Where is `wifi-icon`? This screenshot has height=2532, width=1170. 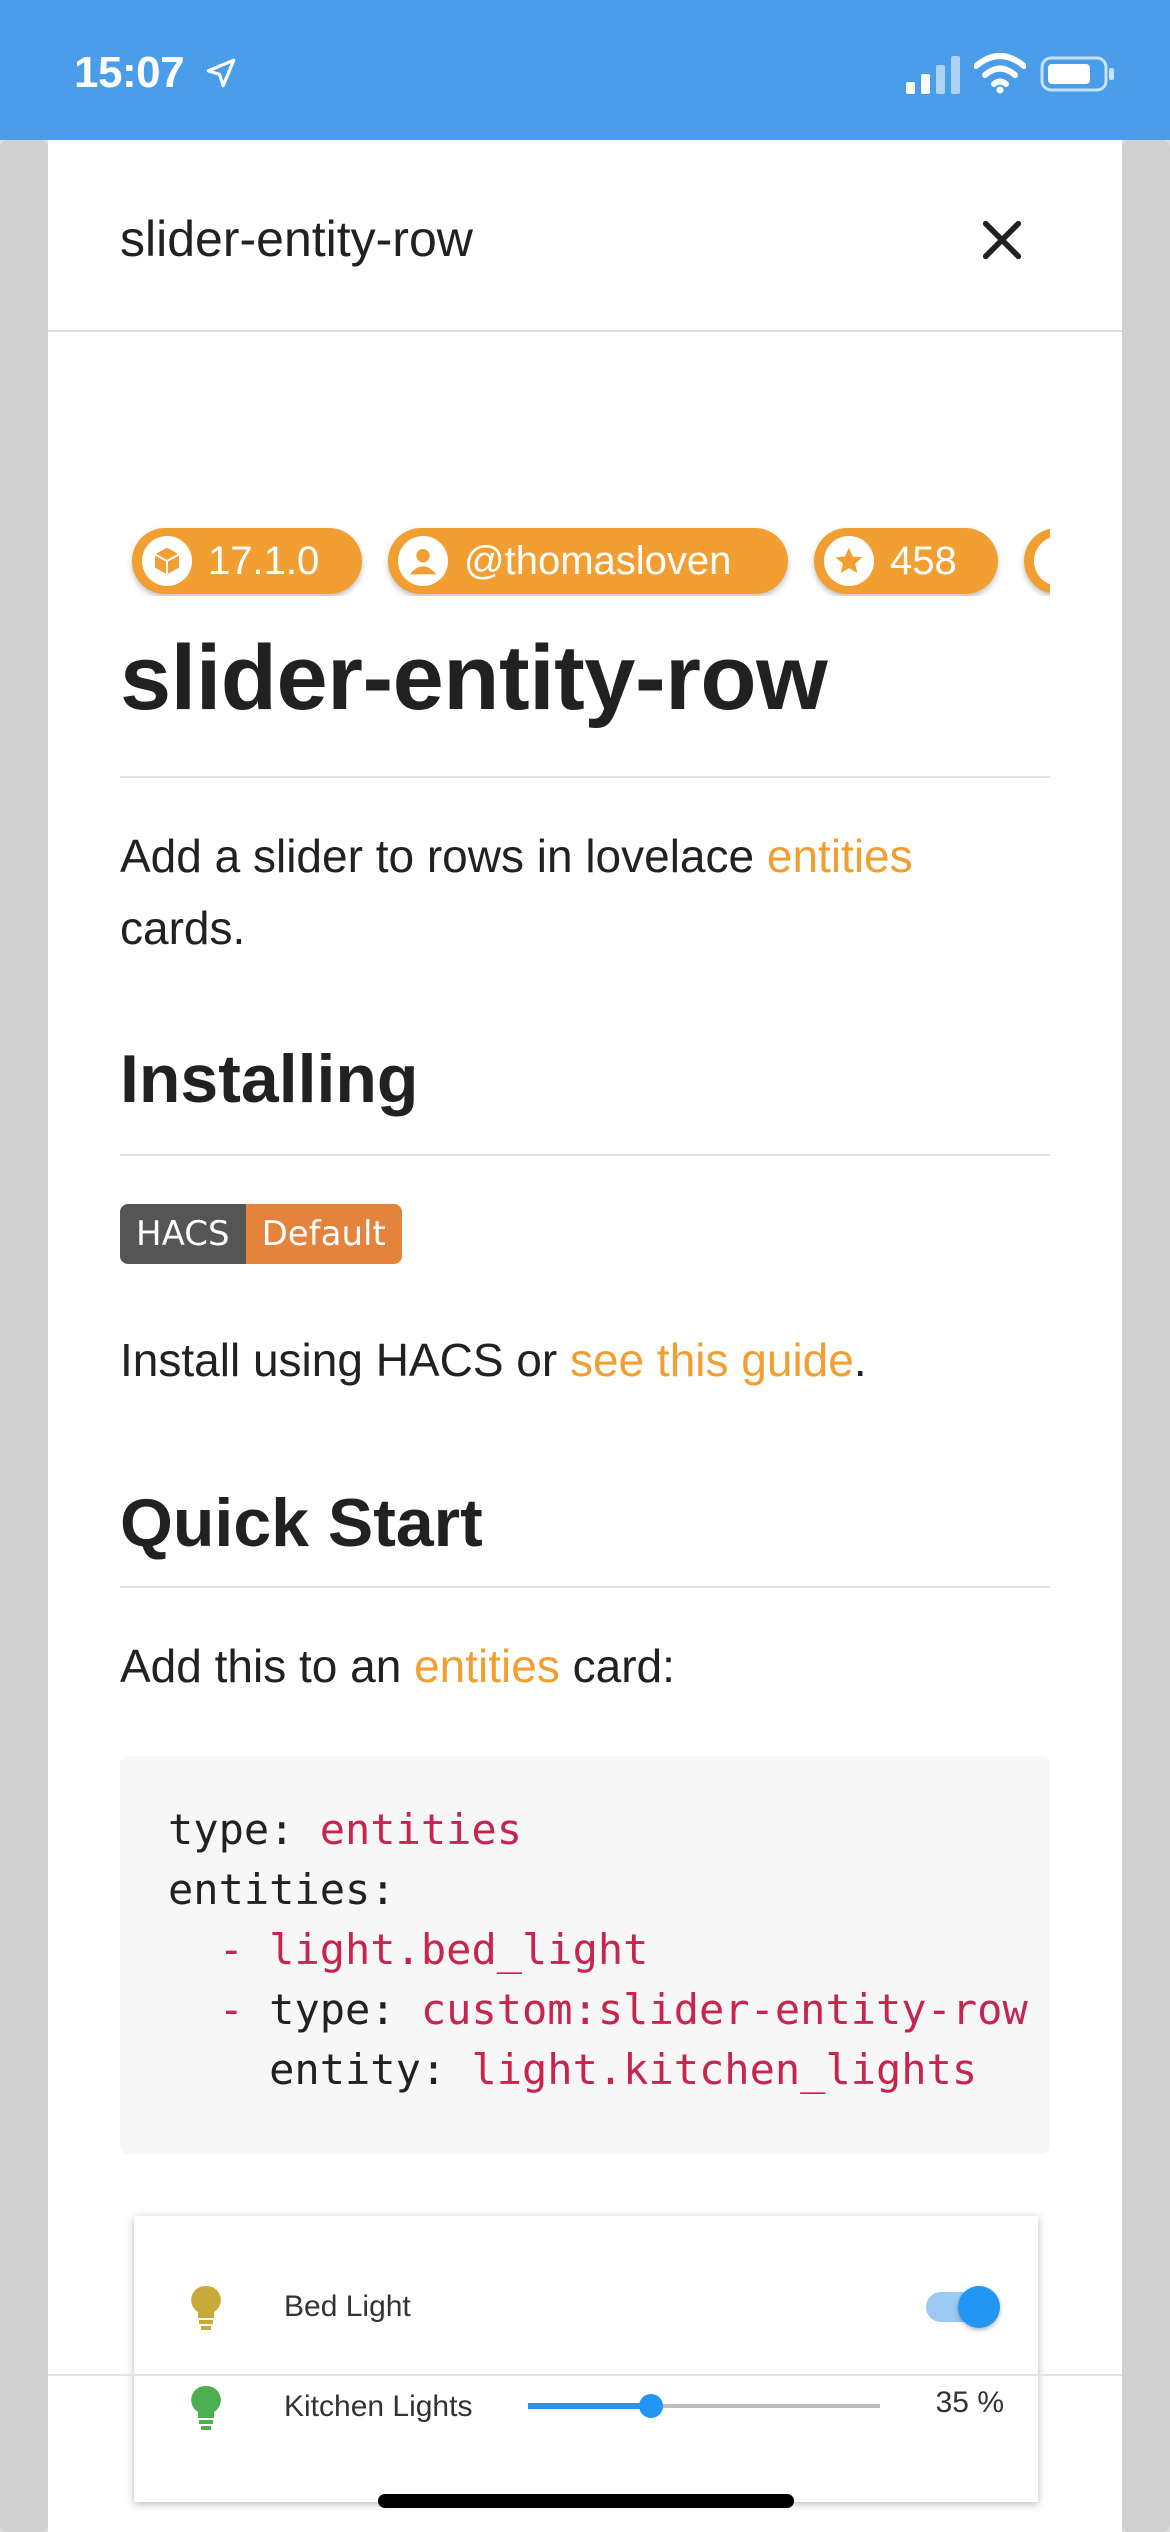
wifi-icon is located at coordinates (1000, 73).